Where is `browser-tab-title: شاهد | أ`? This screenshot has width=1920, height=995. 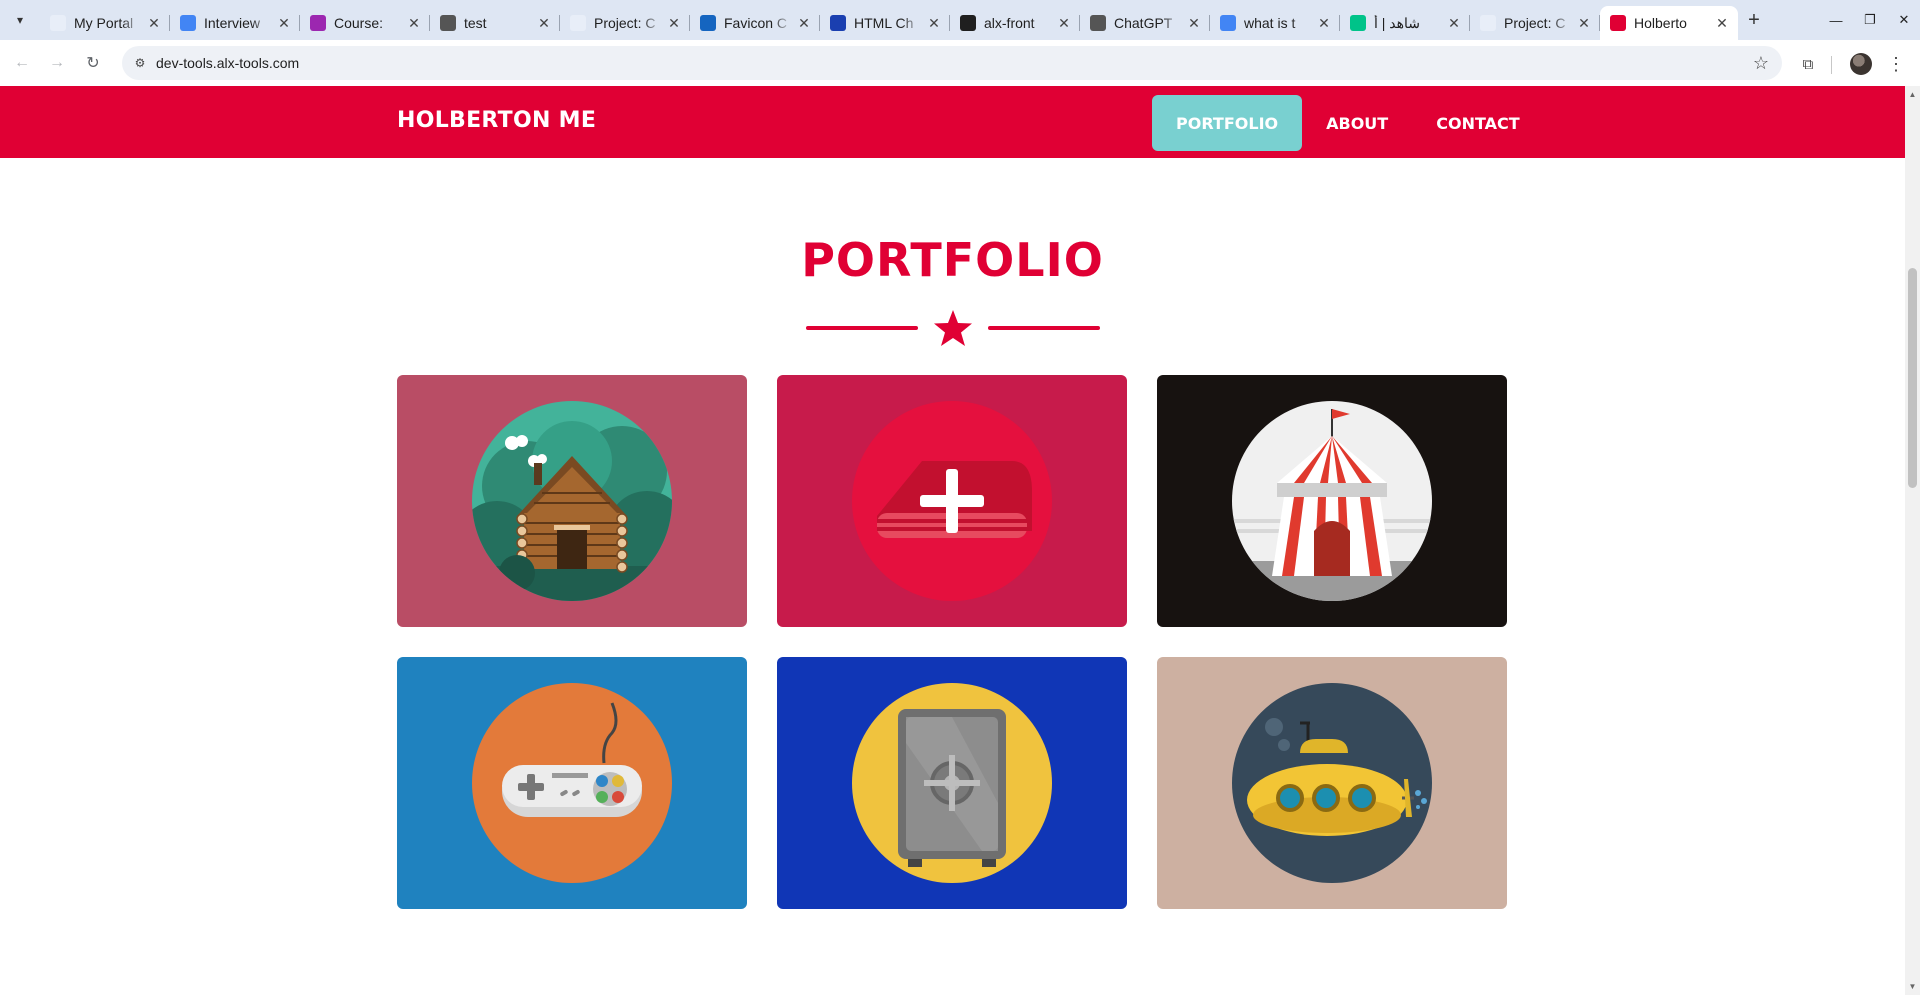 browser-tab-title: شاهد | أ is located at coordinates (1397, 22).